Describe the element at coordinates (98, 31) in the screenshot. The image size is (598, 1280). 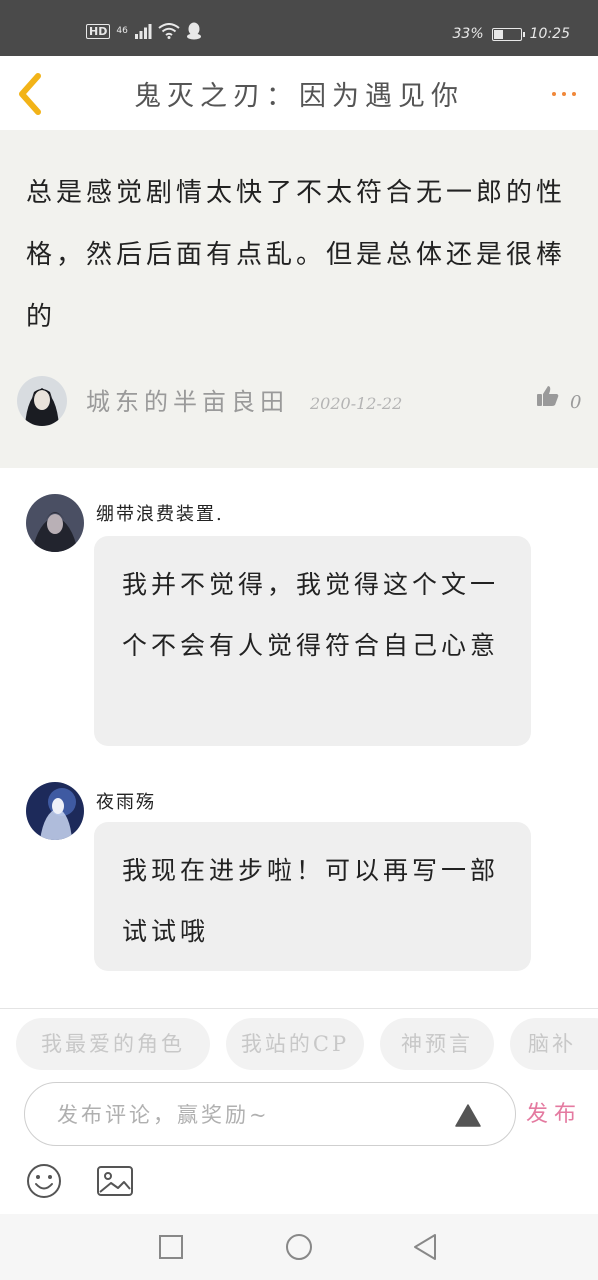
I see `hd-badge: HD` at that location.